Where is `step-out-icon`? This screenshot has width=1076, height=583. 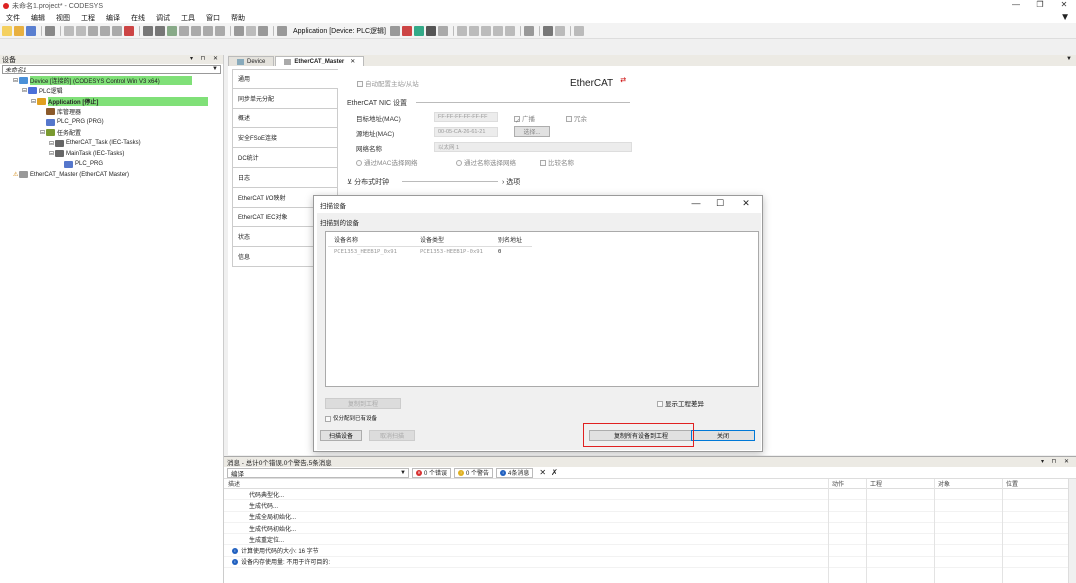 step-out-icon is located at coordinates (485, 30).